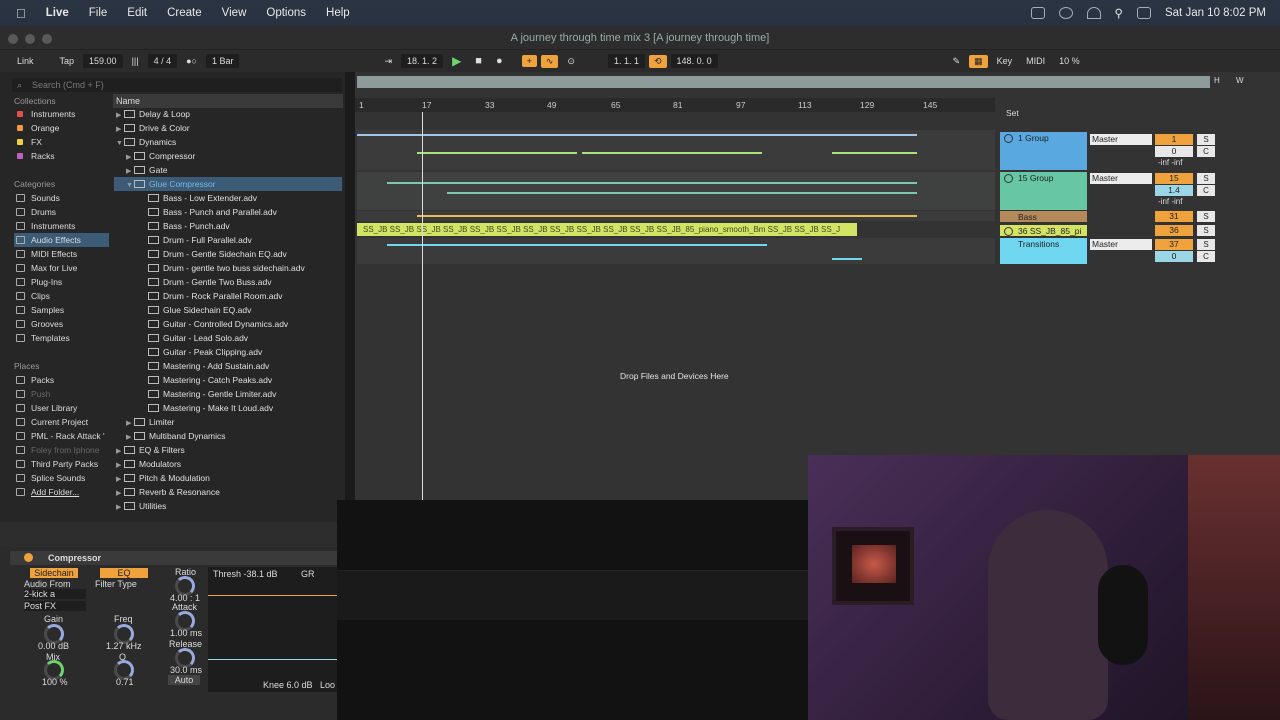  Describe the element at coordinates (184, 680) in the screenshot. I see `auto-release-button: Auto` at that location.